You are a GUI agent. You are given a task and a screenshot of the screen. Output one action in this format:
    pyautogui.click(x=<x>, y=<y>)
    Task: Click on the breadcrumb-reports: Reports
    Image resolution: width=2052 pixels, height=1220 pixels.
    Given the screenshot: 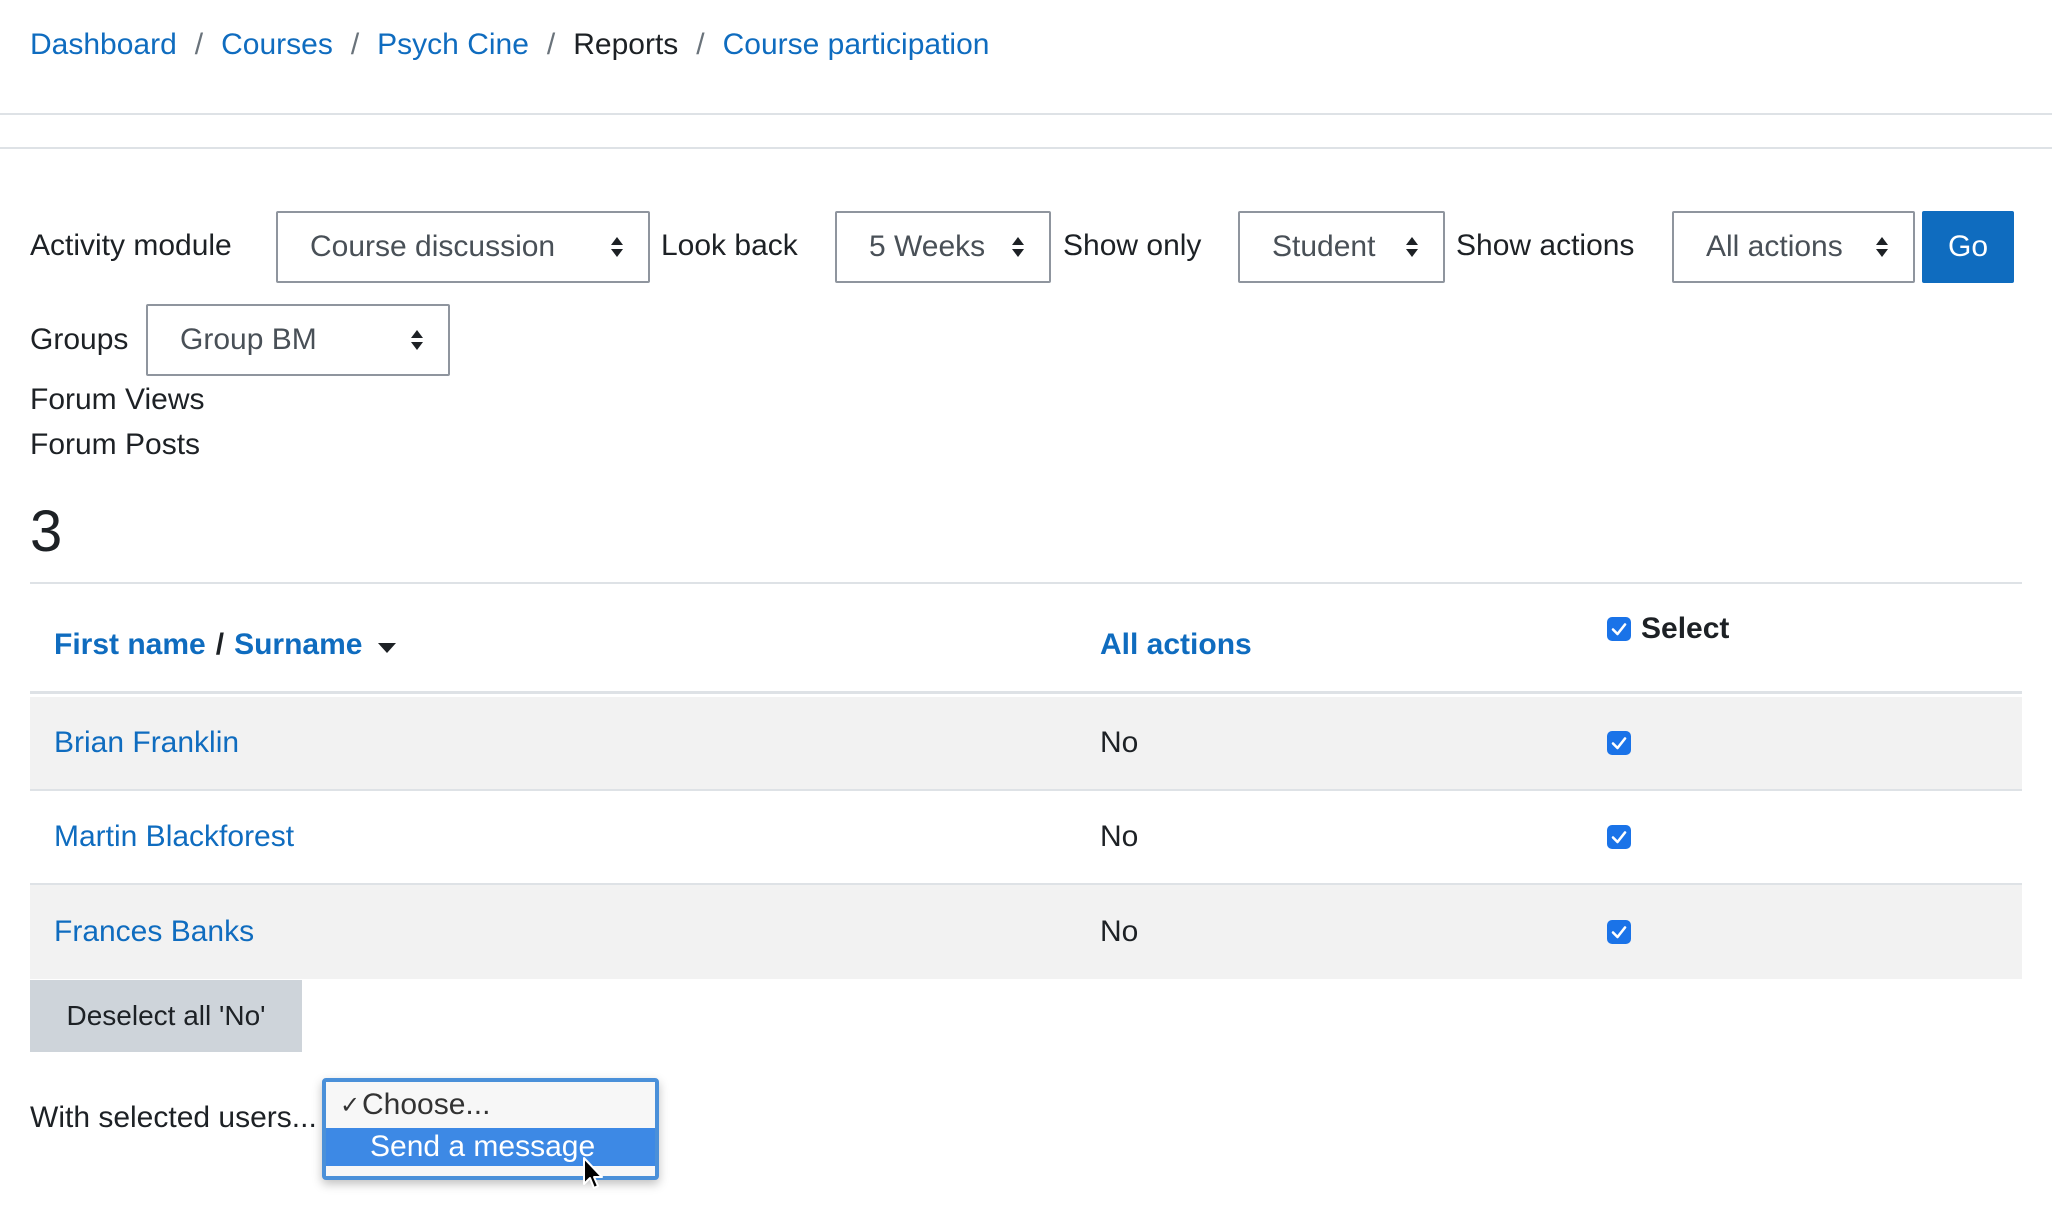 What is the action you would take?
    pyautogui.click(x=626, y=44)
    